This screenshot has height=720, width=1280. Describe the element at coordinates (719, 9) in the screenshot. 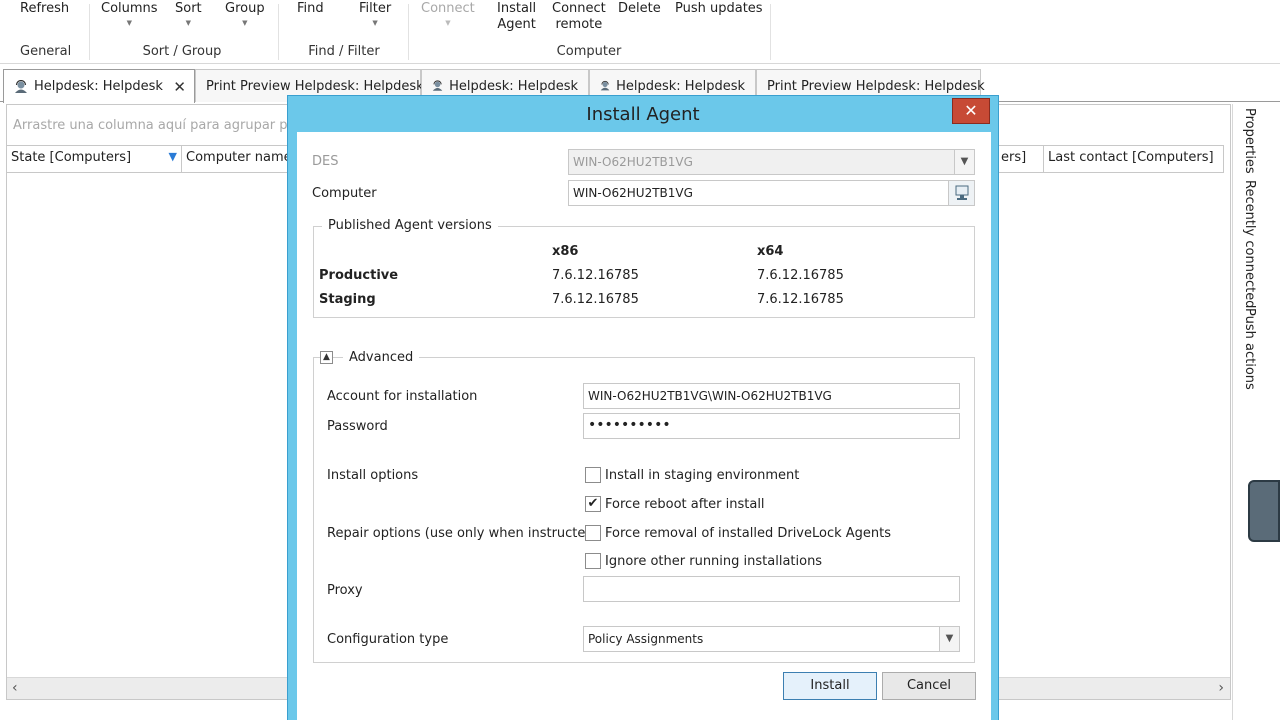

I see `push-updates-button: Push updates` at that location.